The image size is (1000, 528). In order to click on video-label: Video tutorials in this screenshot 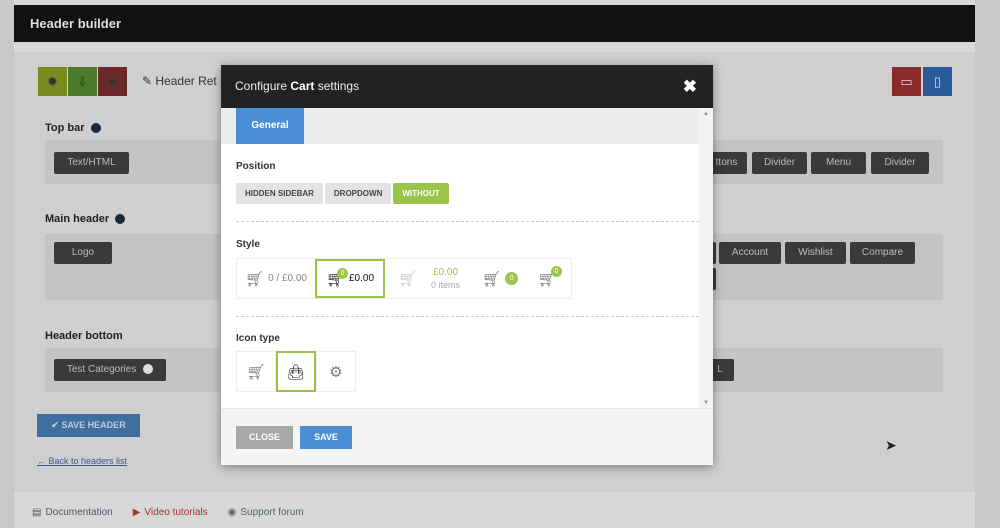, I will do `click(176, 512)`.